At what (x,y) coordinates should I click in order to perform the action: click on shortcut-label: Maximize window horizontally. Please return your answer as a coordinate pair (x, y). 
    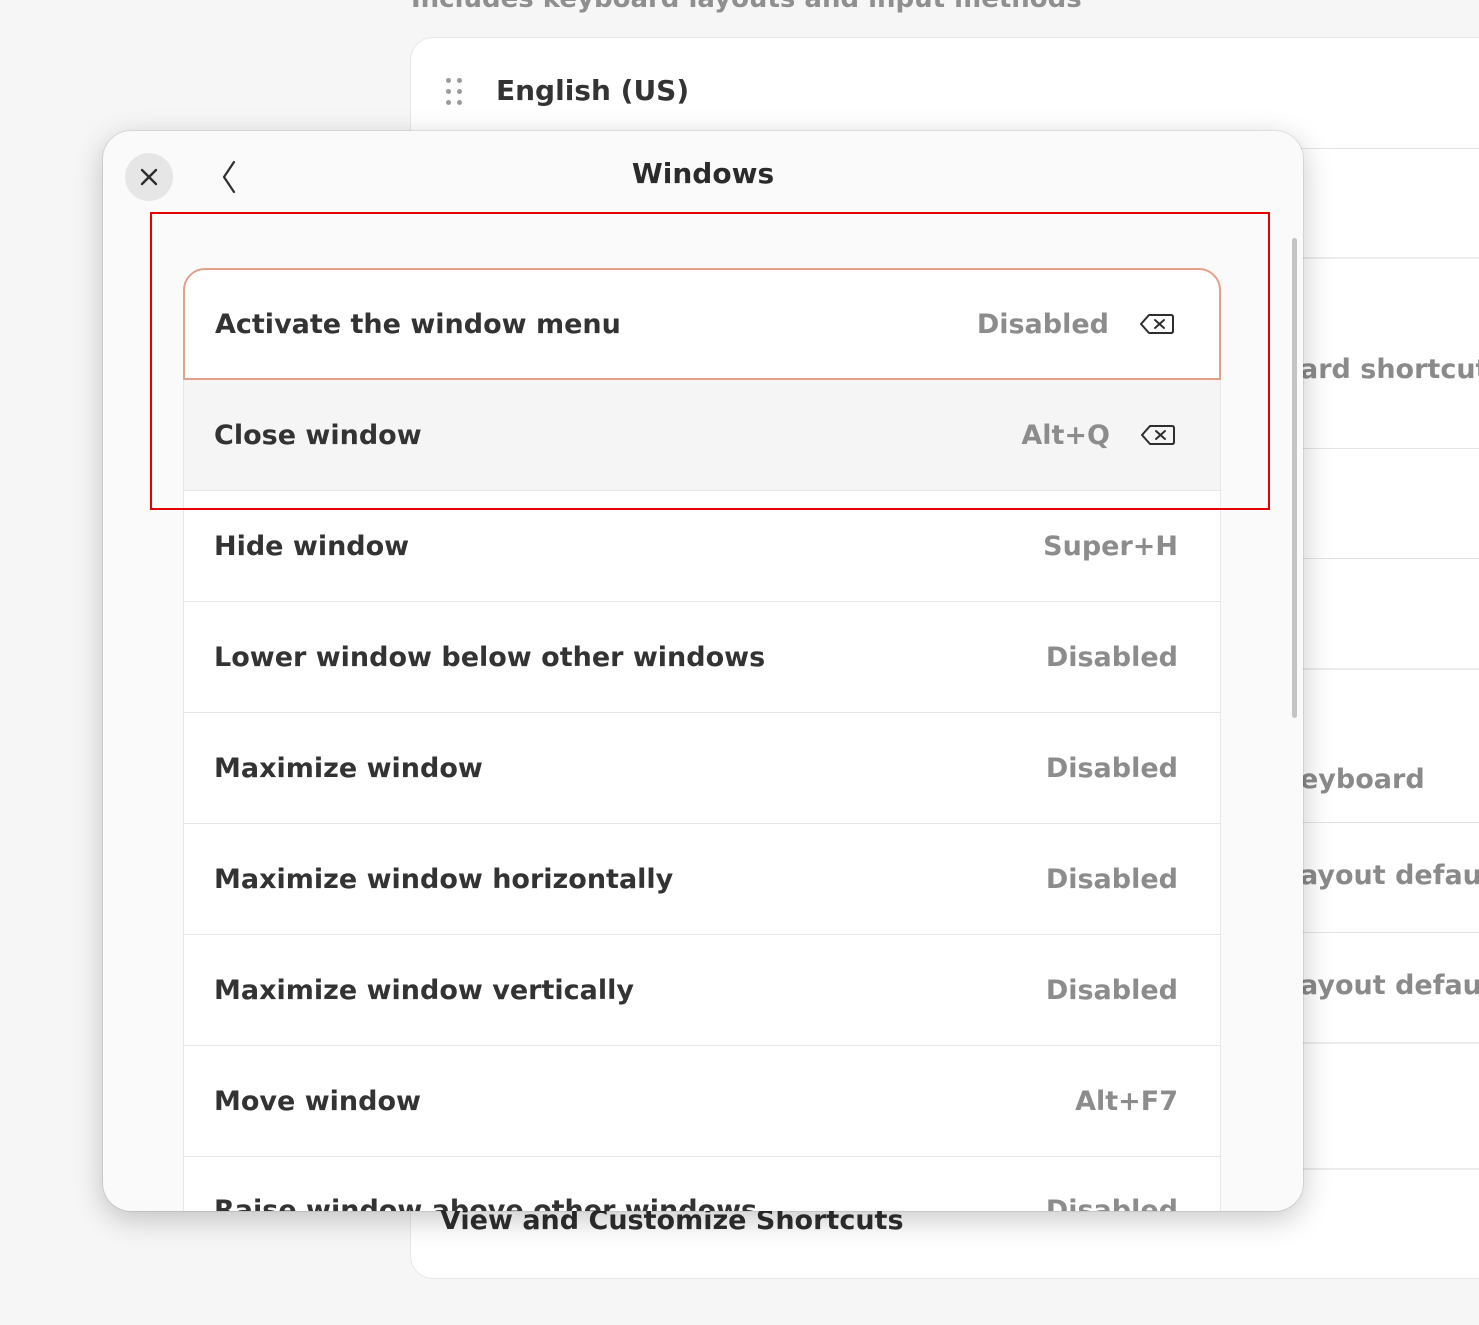
    Looking at the image, I should click on (444, 879).